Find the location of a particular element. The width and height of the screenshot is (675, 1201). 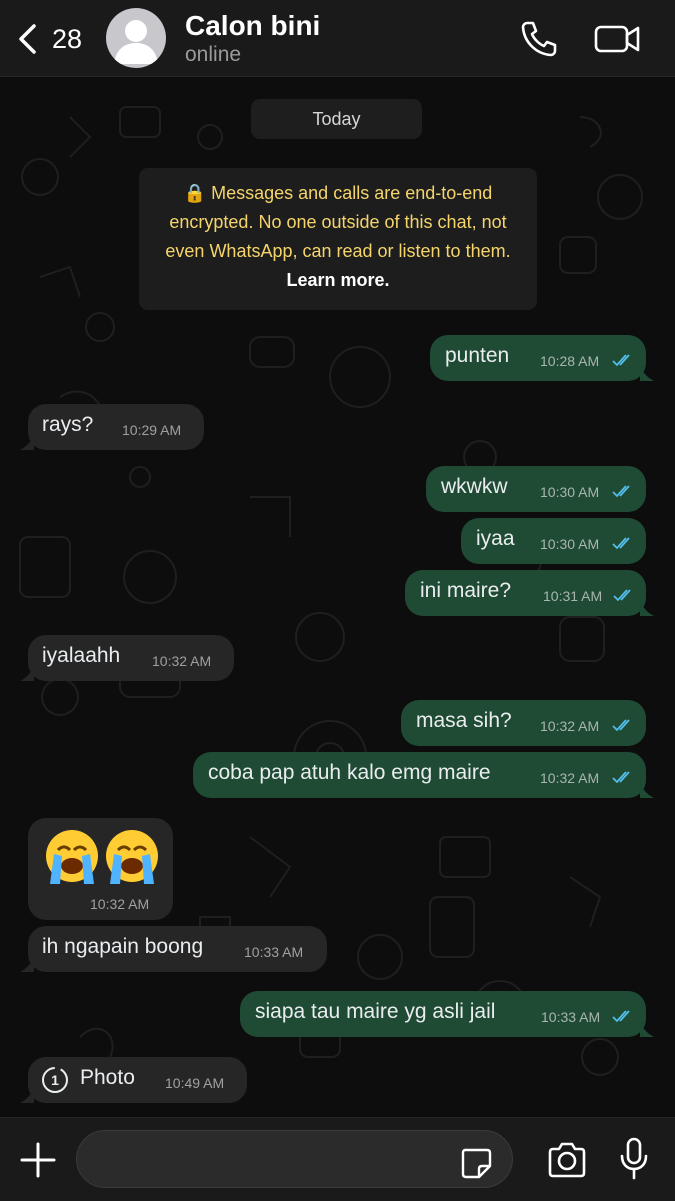

message-text: coba pap atuh kalo emg maire is located at coordinates (349, 772).